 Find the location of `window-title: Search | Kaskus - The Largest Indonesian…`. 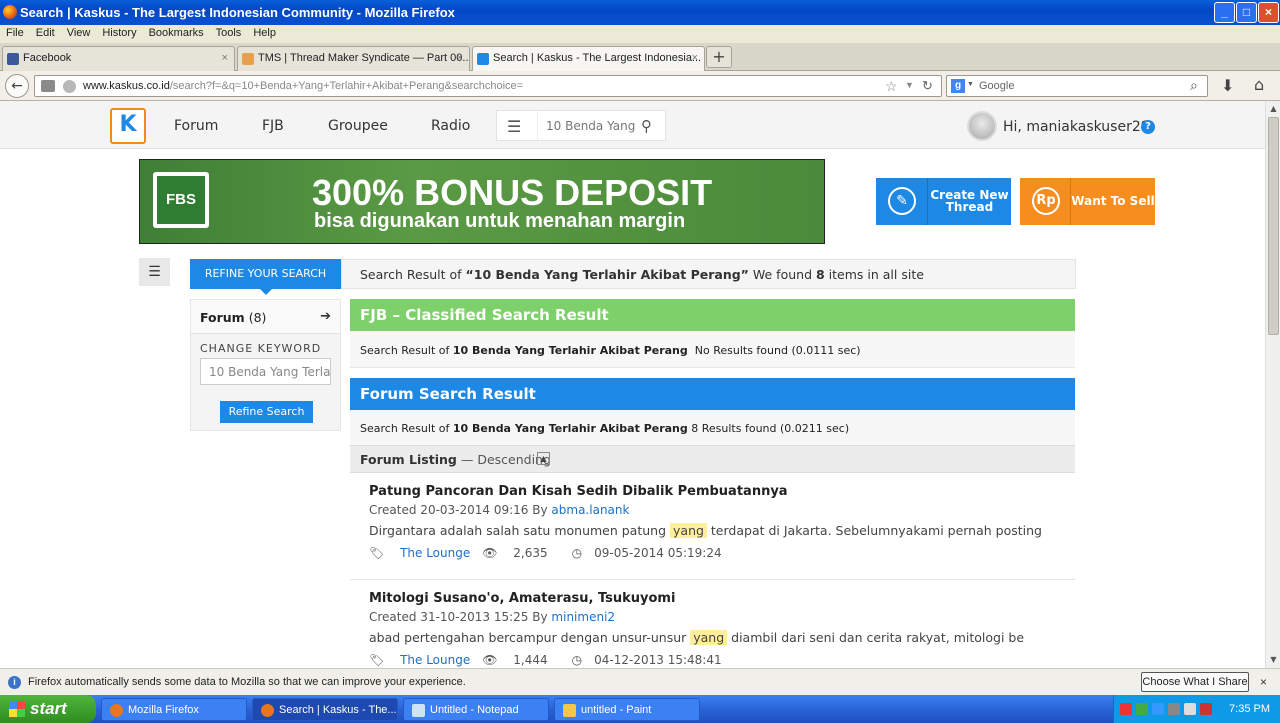

window-title: Search | Kaskus - The Largest Indonesian… is located at coordinates (237, 12).